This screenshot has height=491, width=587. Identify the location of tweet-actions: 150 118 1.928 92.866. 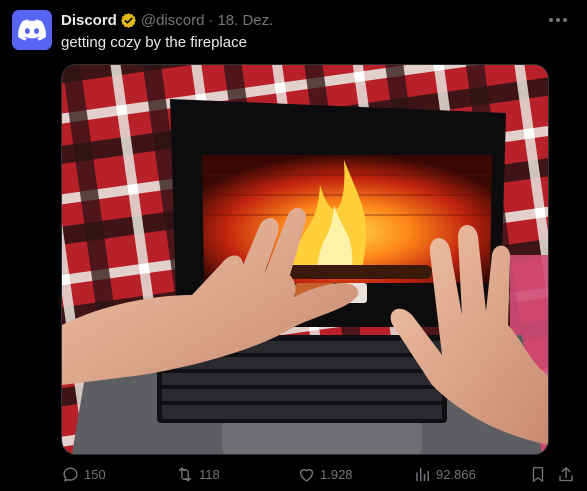
(318, 474).